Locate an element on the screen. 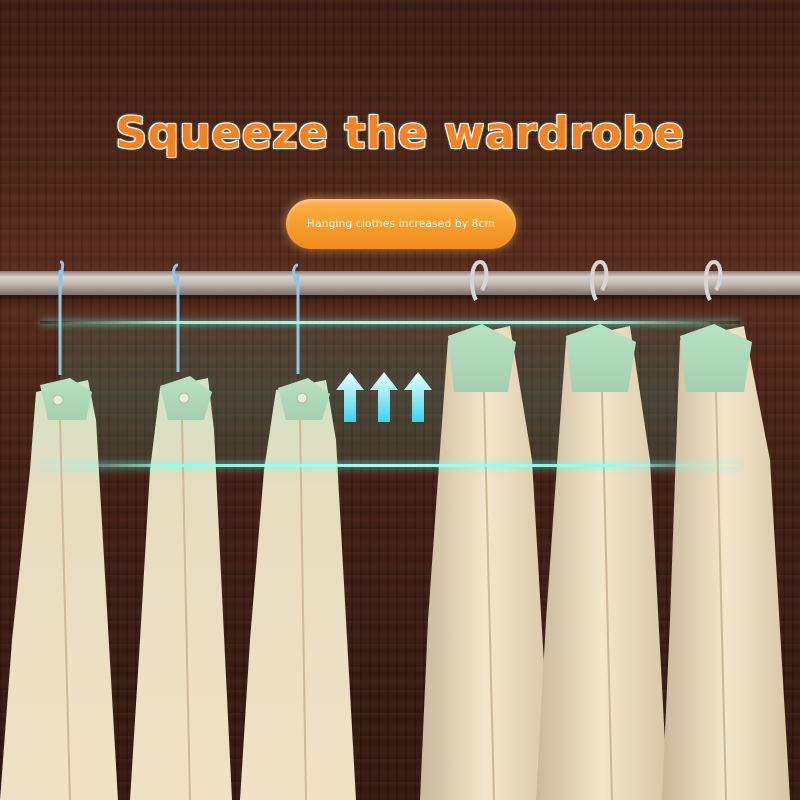 This screenshot has width=800, height=800. highlight-line-top is located at coordinates (390, 322).